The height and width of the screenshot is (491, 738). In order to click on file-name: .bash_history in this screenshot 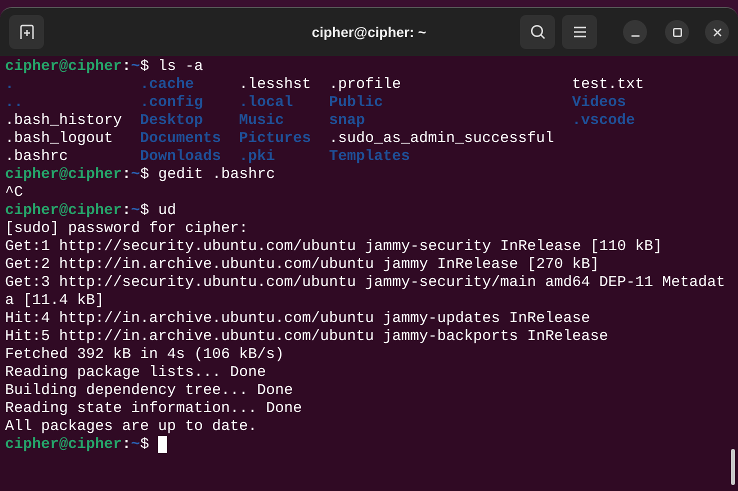, I will do `click(63, 121)`.